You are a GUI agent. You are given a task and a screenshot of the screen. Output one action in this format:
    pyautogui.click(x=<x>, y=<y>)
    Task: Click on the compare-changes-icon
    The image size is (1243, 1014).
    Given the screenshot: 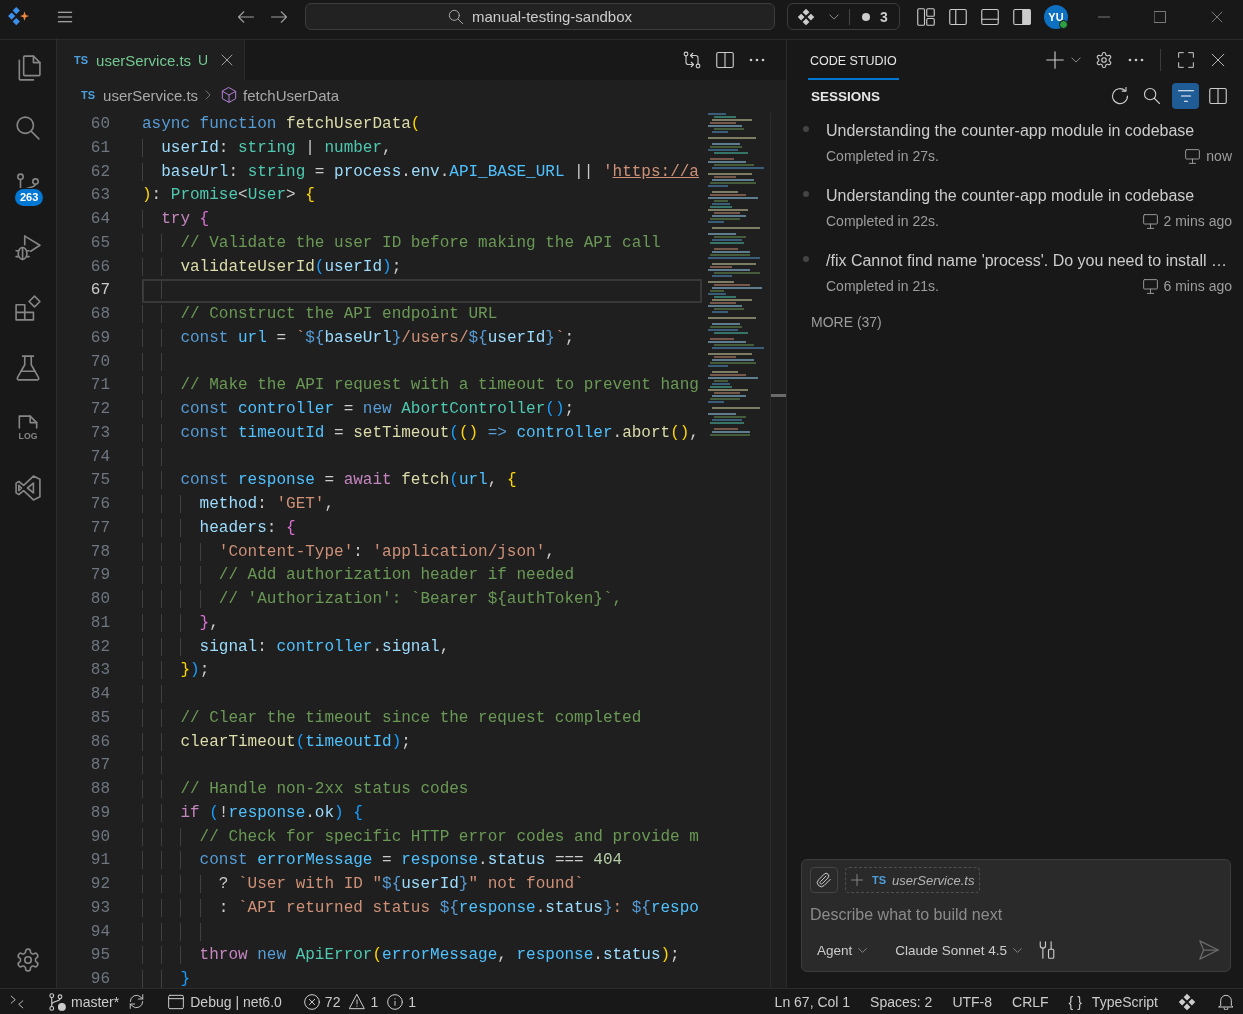 What is the action you would take?
    pyautogui.click(x=692, y=60)
    